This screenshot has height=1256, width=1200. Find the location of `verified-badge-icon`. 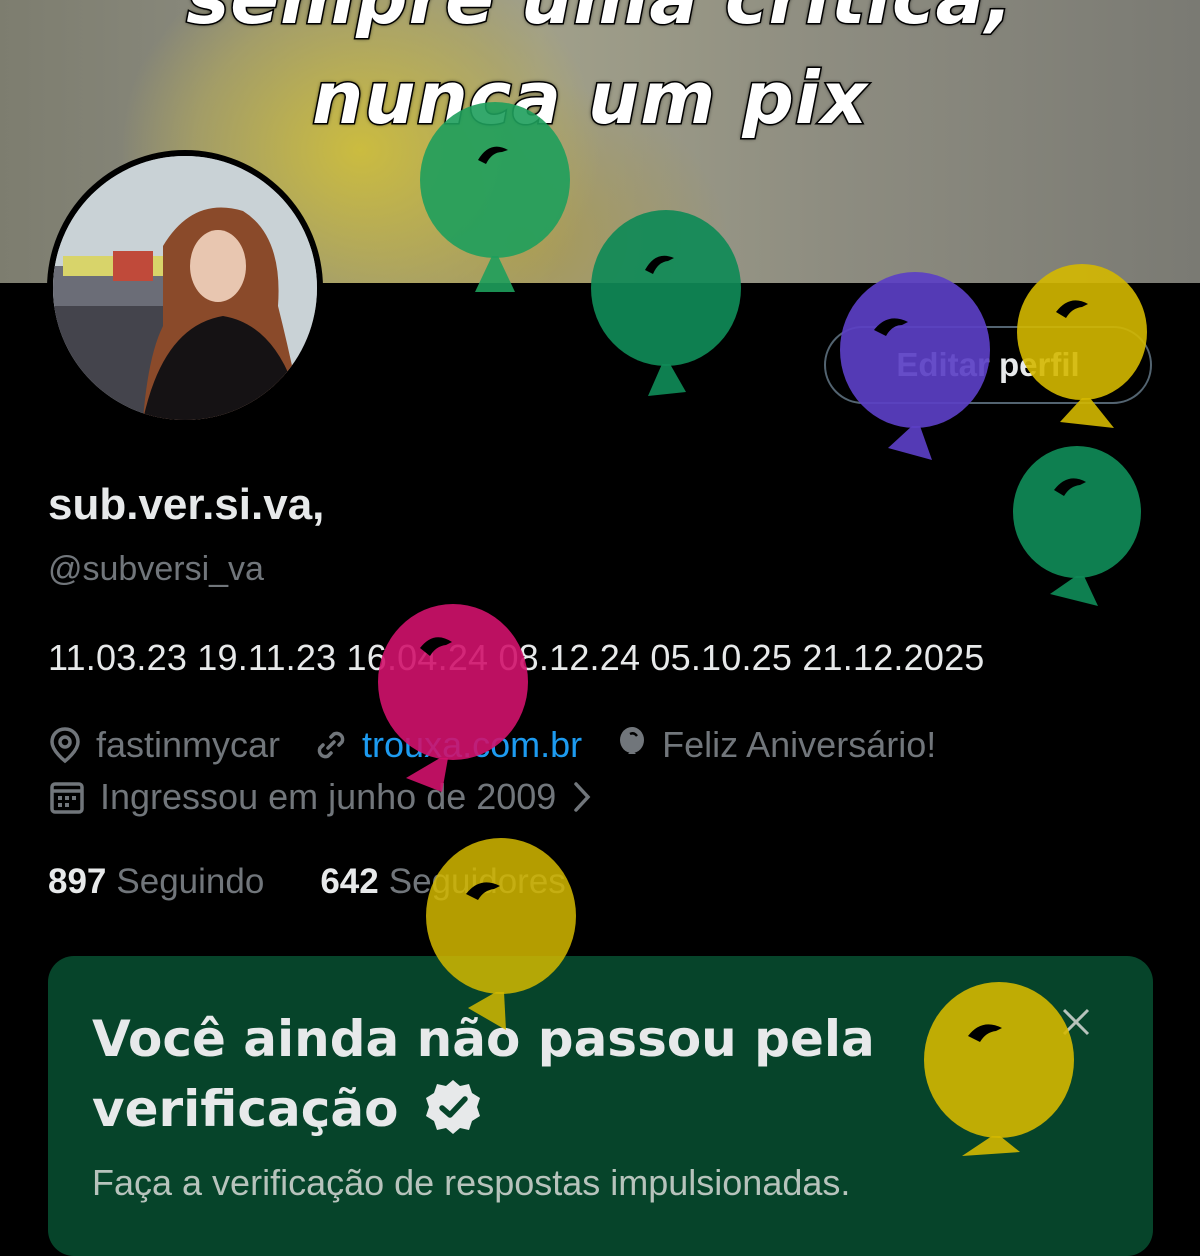

verified-badge-icon is located at coordinates (452, 1107).